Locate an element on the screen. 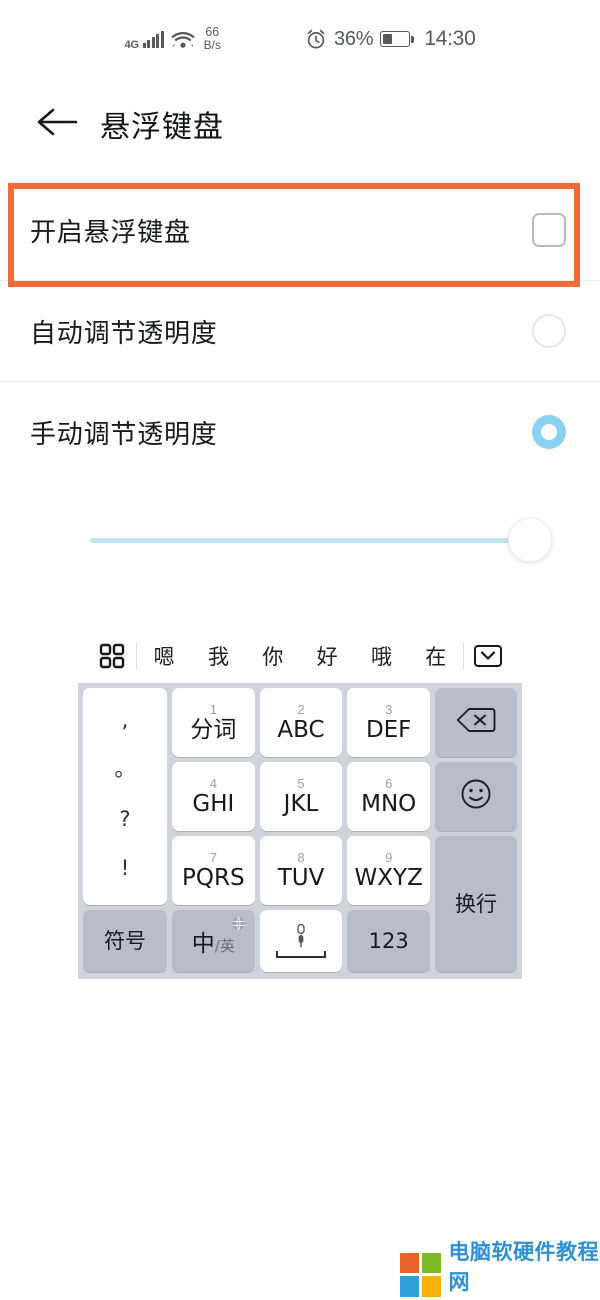 The width and height of the screenshot is (600, 1300). punctuation-key-stack: , 。 ? ! is located at coordinates (125, 796).